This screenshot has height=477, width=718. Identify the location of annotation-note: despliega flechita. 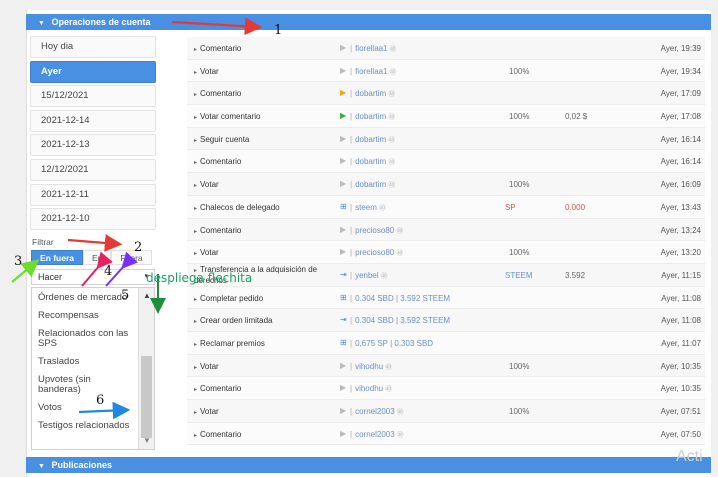
(199, 278).